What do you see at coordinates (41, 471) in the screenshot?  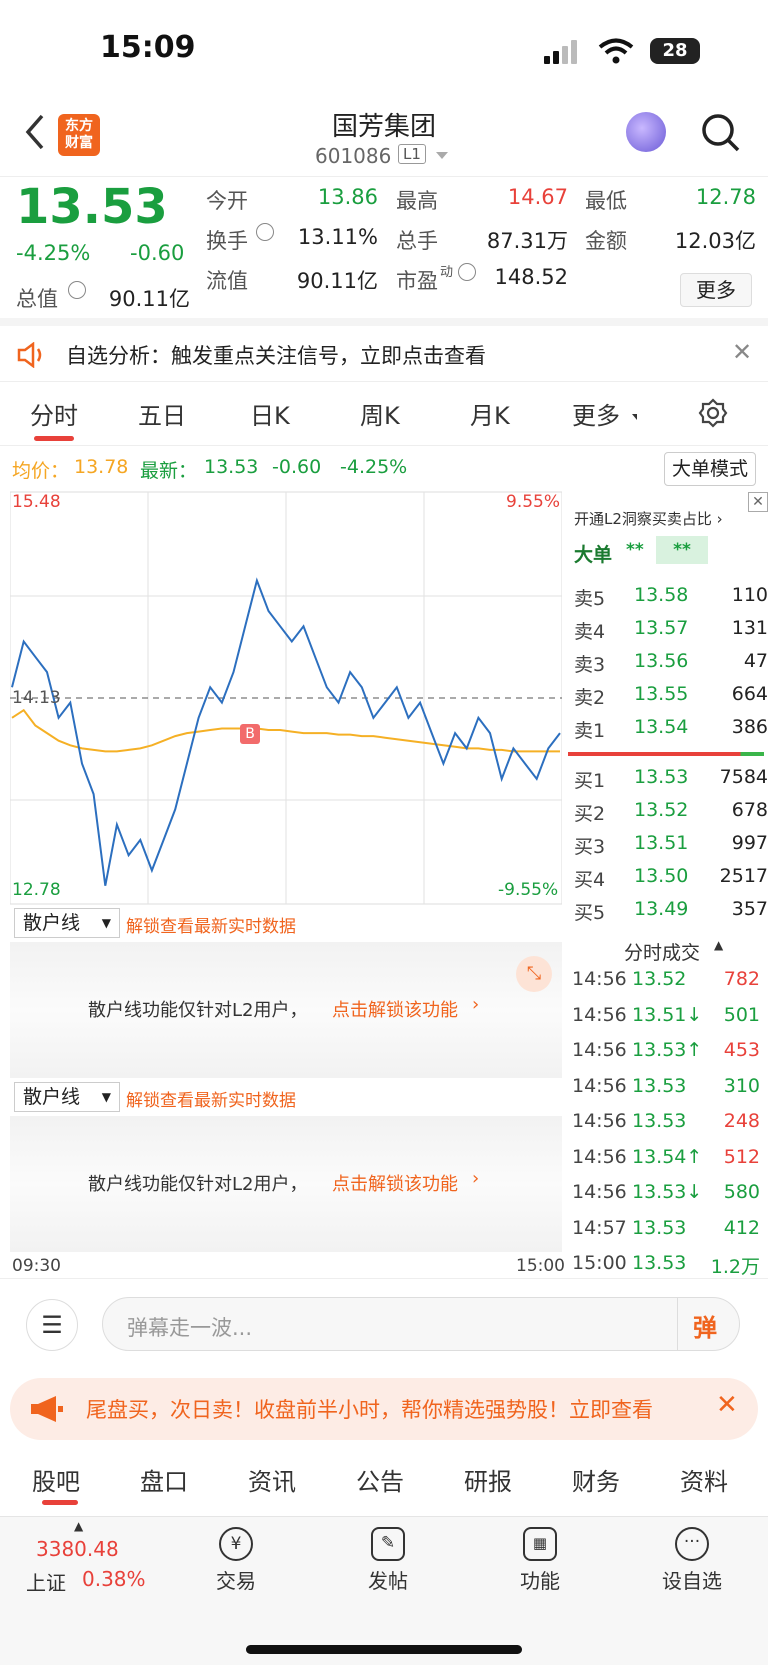 I see `avg-label: 均价：` at bounding box center [41, 471].